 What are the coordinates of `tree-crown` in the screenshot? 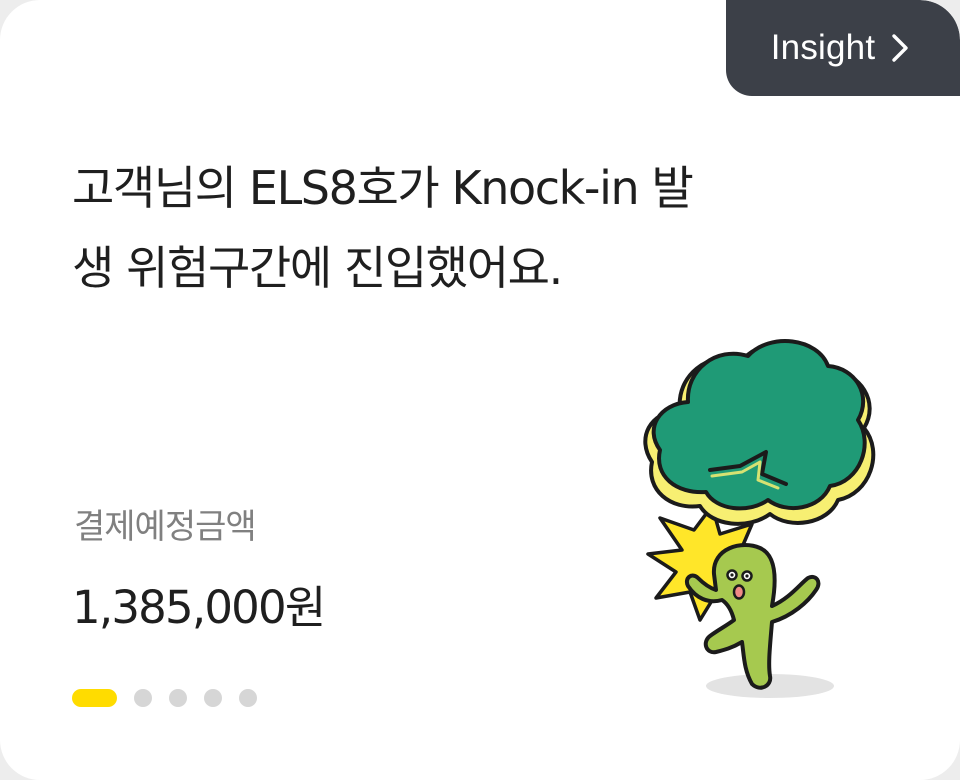 It's located at (759, 425).